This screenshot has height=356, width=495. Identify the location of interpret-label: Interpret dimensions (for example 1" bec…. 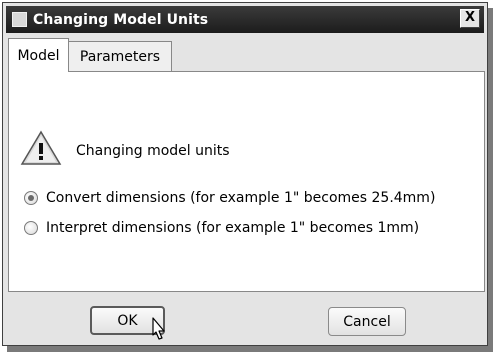
(233, 228).